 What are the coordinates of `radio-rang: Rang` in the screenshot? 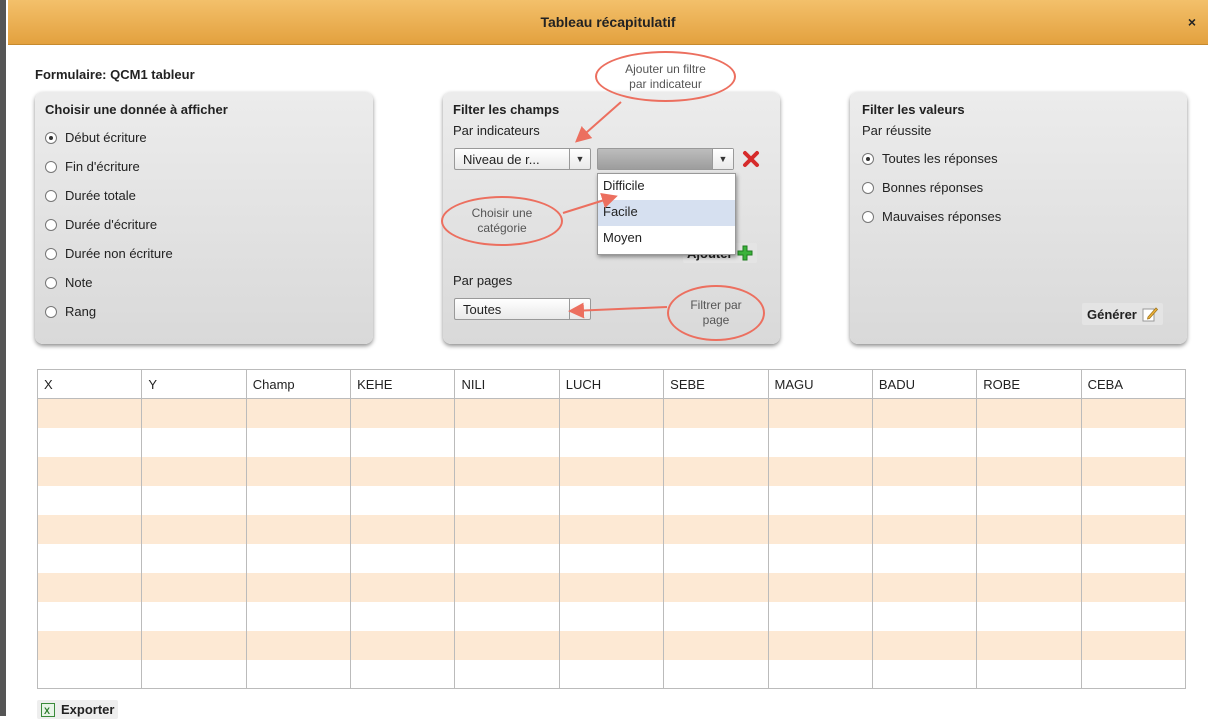 It's located at (70, 311).